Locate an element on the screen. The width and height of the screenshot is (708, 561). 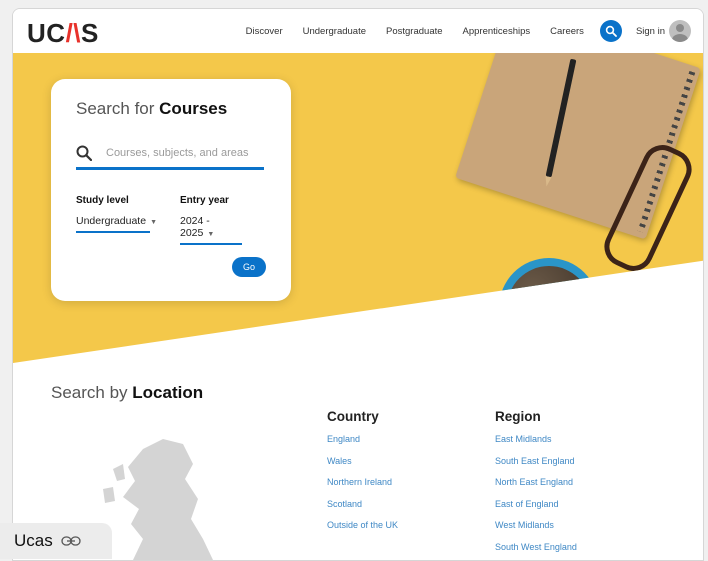
location-title: Search by Location is located at coordinates (127, 393).